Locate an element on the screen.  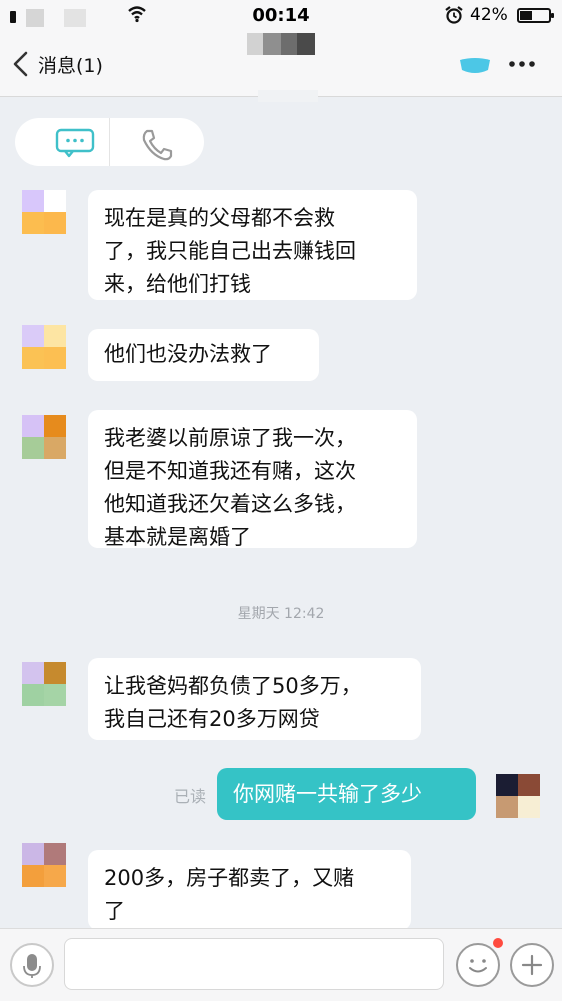
back-button: 消息(1) is located at coordinates (70, 64).